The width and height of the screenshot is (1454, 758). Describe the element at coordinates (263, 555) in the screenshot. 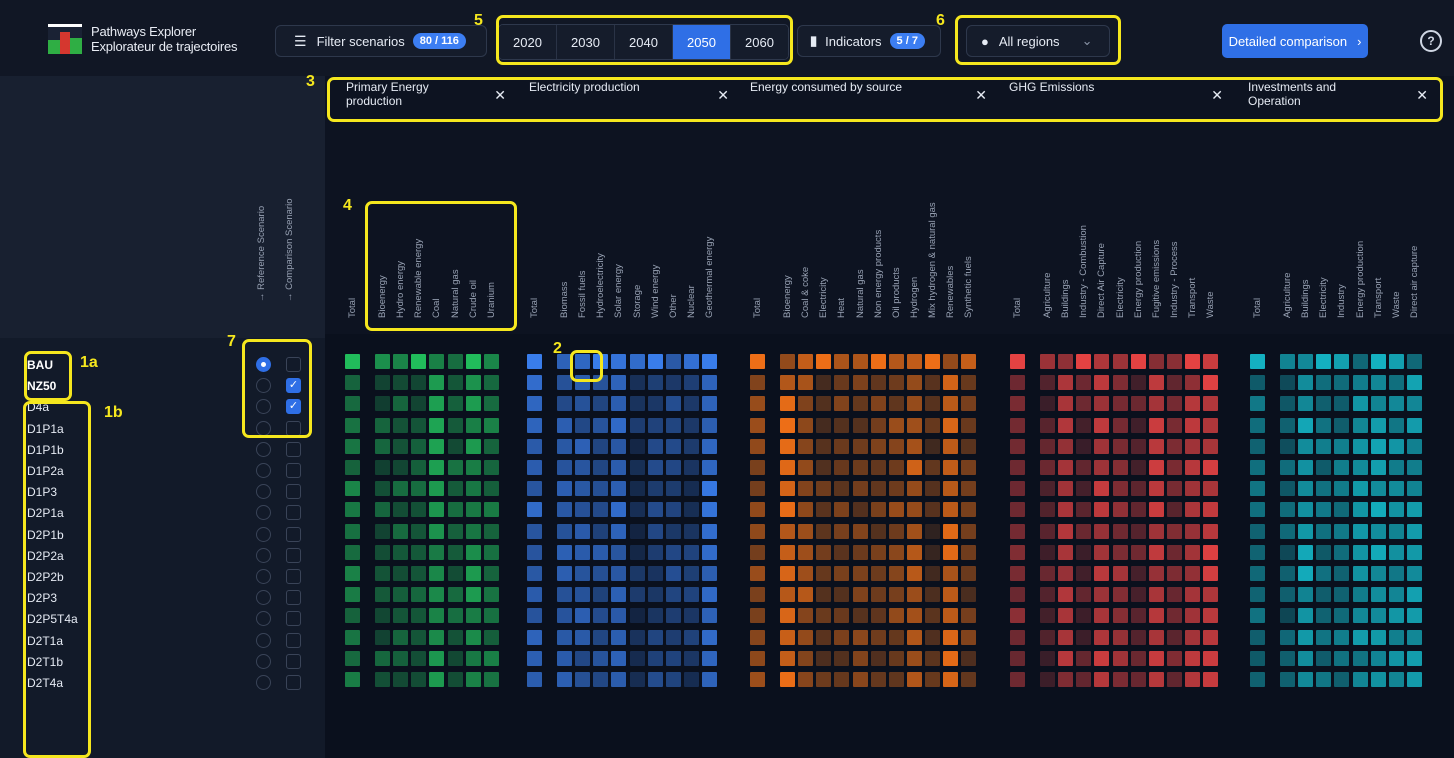

I see `reference-radio` at that location.